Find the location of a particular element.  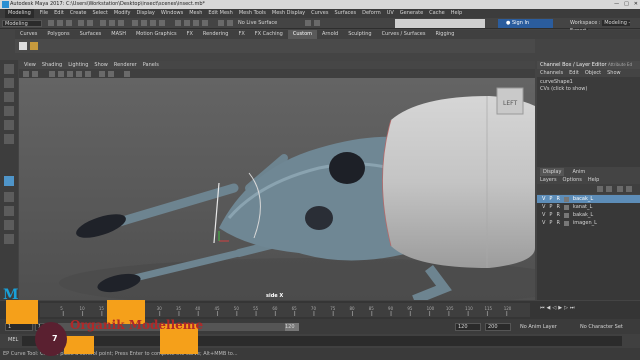

play-back-icon: ◁ is located at coordinates (554, 310).